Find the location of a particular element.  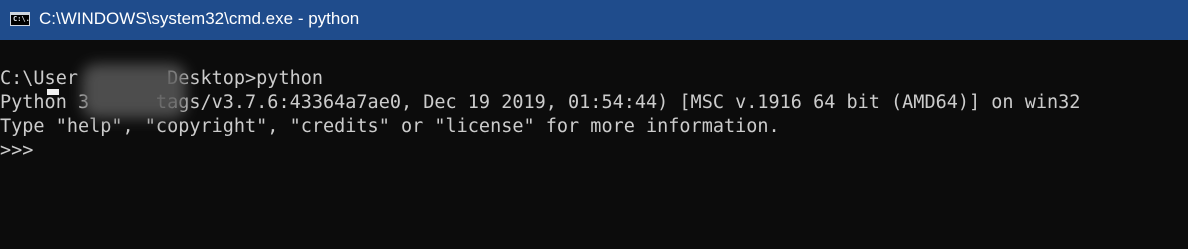

repl-prompt: >>> is located at coordinates (22, 150).